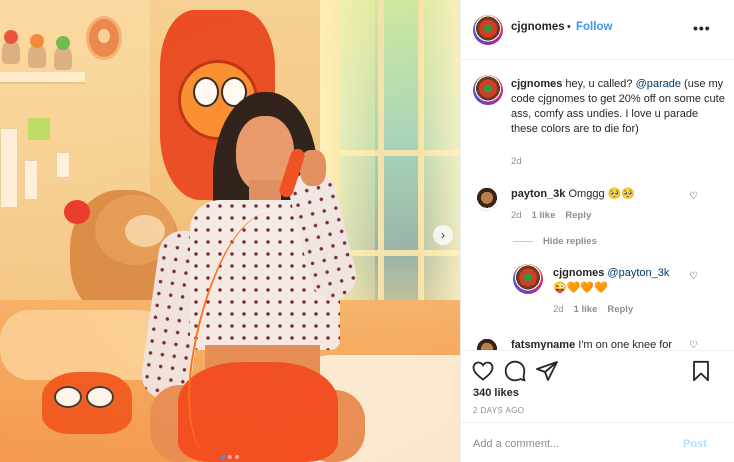 The image size is (734, 462). Describe the element at coordinates (580, 288) in the screenshot. I see `reply-body: 😜🧡🧡🧡` at that location.